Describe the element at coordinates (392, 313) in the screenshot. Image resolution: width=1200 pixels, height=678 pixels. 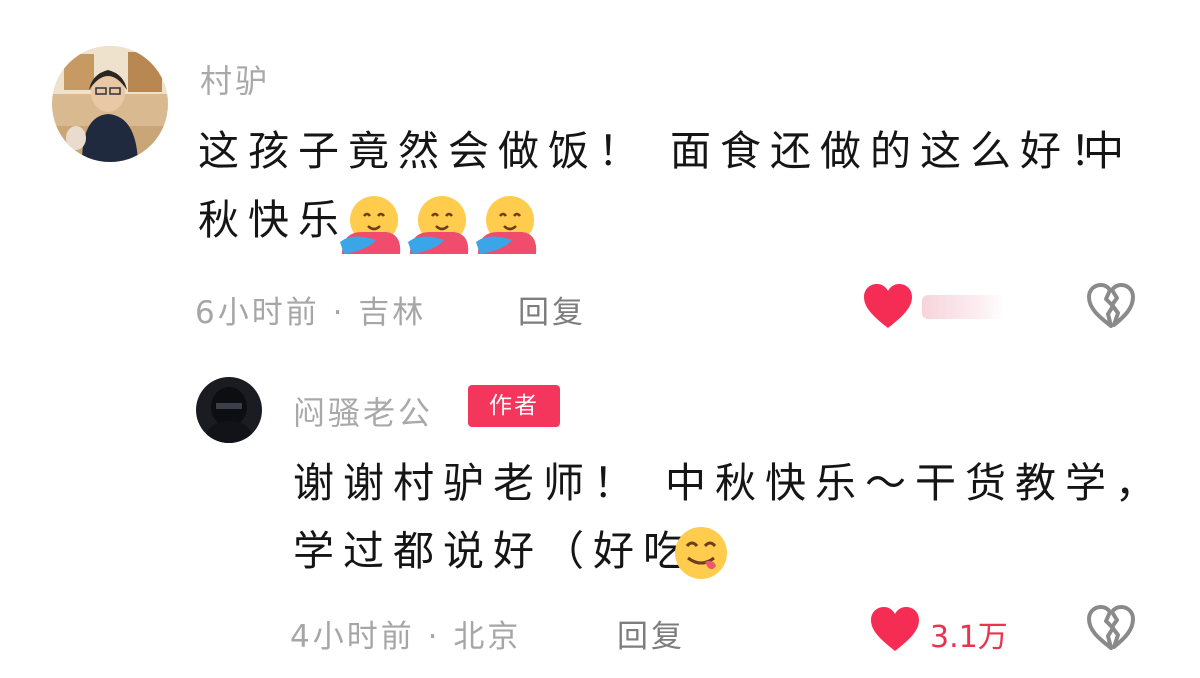
I see `comment-location: 吉林` at that location.